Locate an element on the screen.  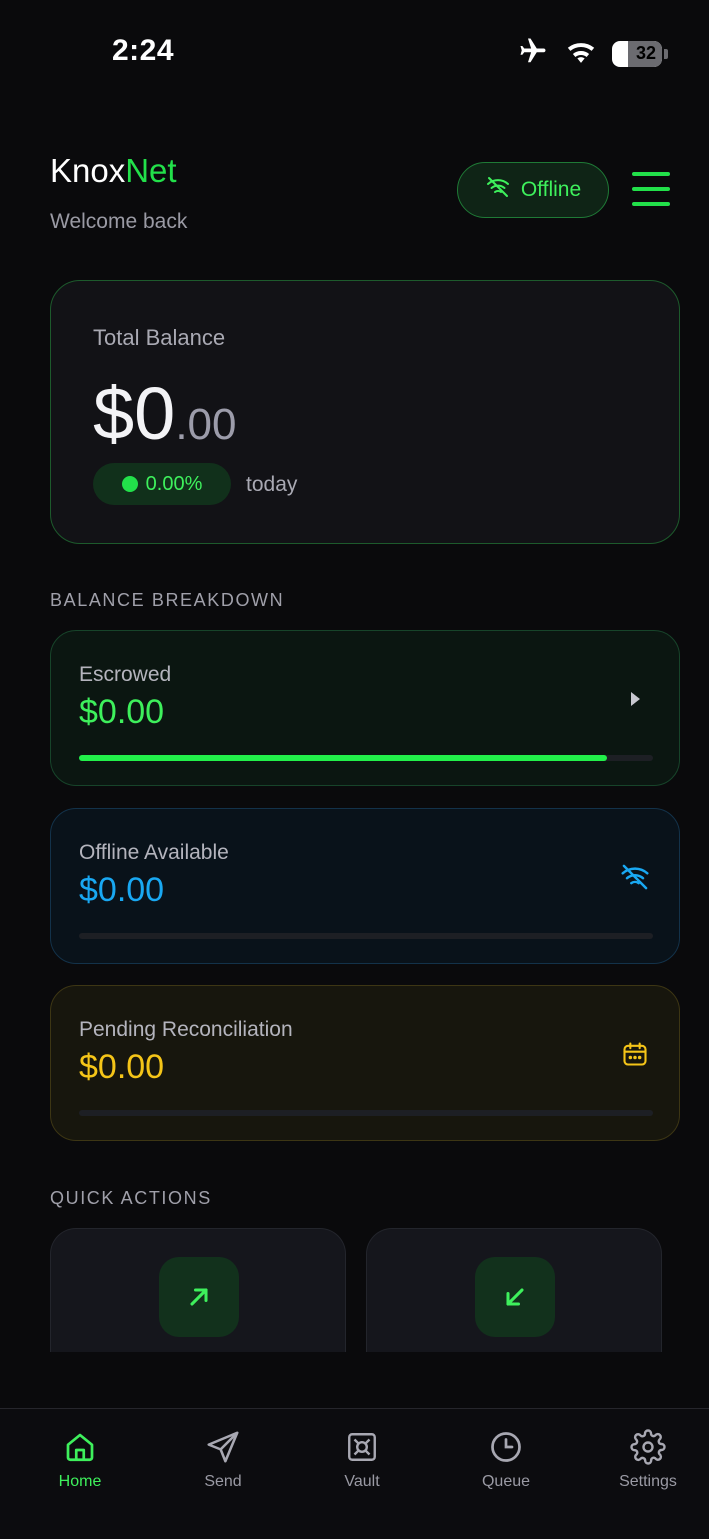
status-icons: 32 is located at coordinates (592, 53).